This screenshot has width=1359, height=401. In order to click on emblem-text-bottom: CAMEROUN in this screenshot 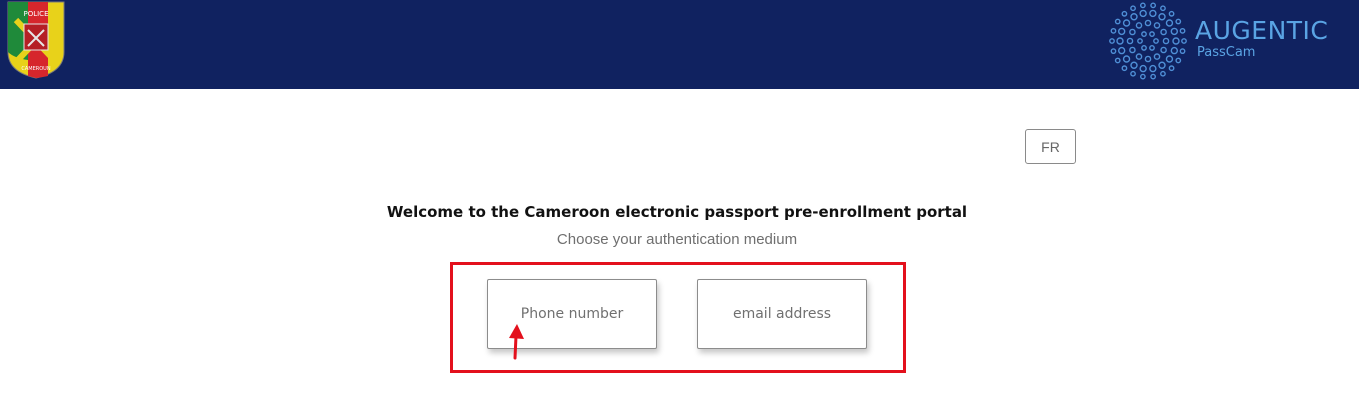, I will do `click(35, 69)`.